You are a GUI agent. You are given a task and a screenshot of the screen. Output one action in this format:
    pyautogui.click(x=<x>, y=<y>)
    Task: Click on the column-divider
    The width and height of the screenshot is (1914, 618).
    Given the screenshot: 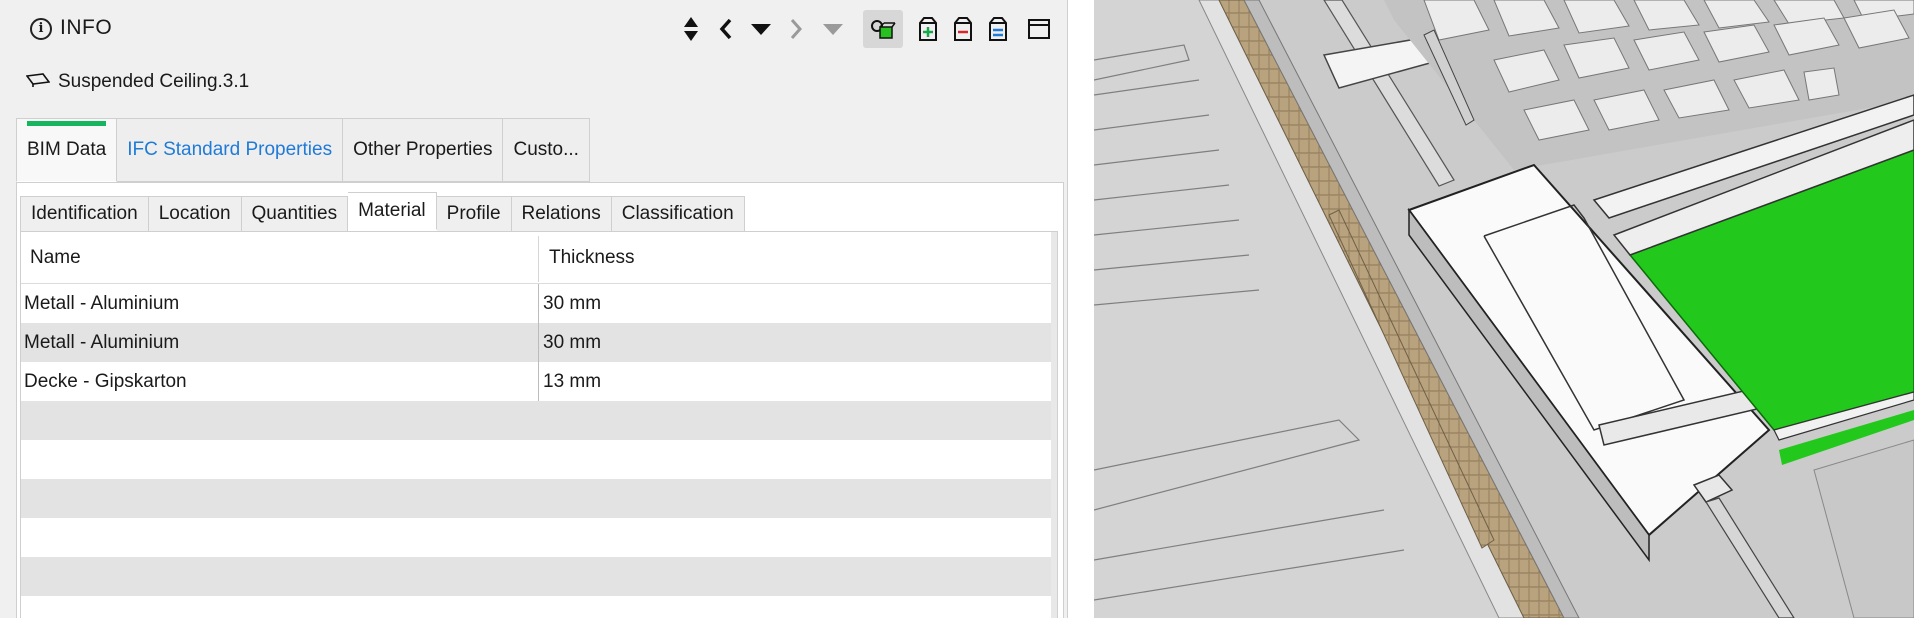 What is the action you would take?
    pyautogui.click(x=538, y=259)
    